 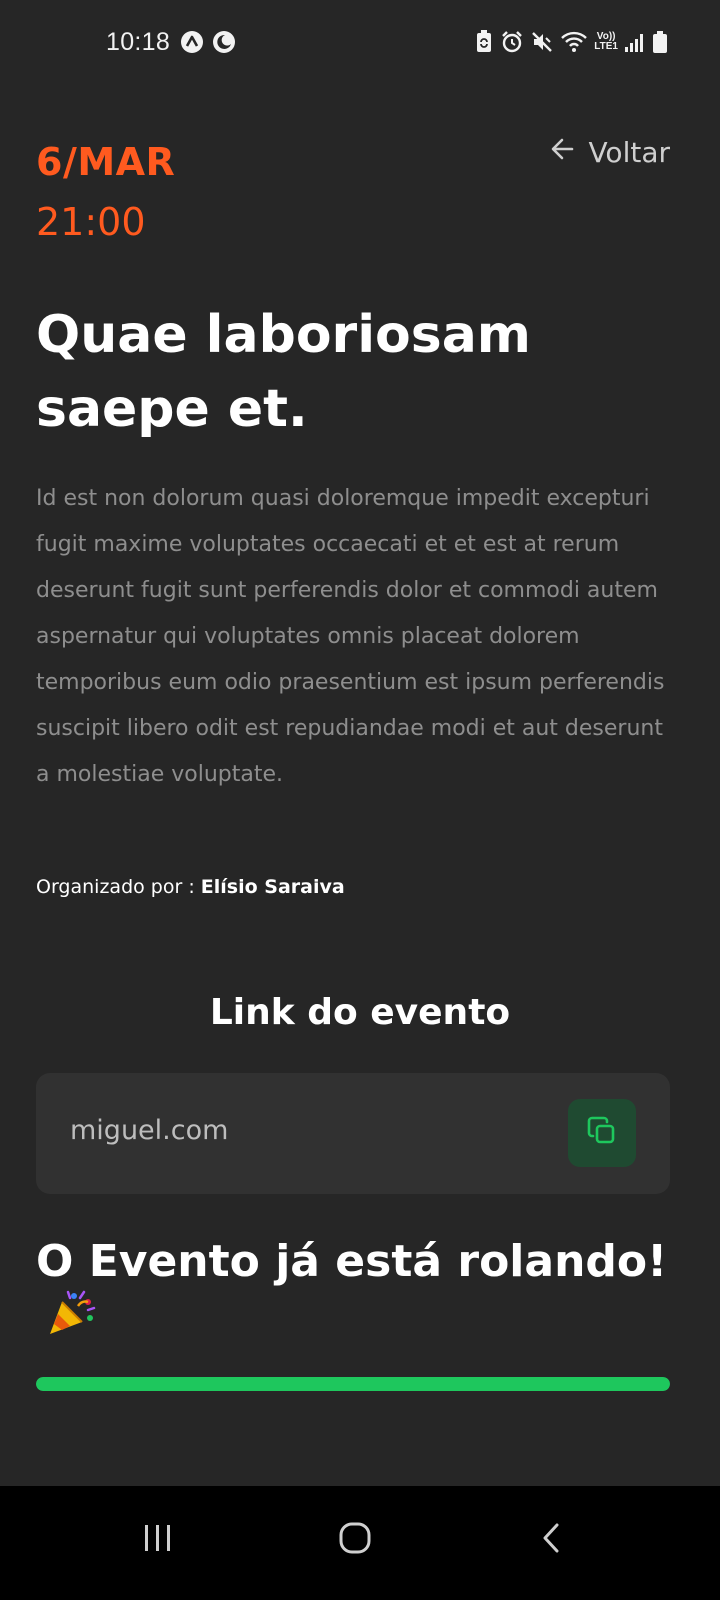 What do you see at coordinates (360, 44) in the screenshot?
I see `status-bar: 10:18 Vo)) LTE1` at bounding box center [360, 44].